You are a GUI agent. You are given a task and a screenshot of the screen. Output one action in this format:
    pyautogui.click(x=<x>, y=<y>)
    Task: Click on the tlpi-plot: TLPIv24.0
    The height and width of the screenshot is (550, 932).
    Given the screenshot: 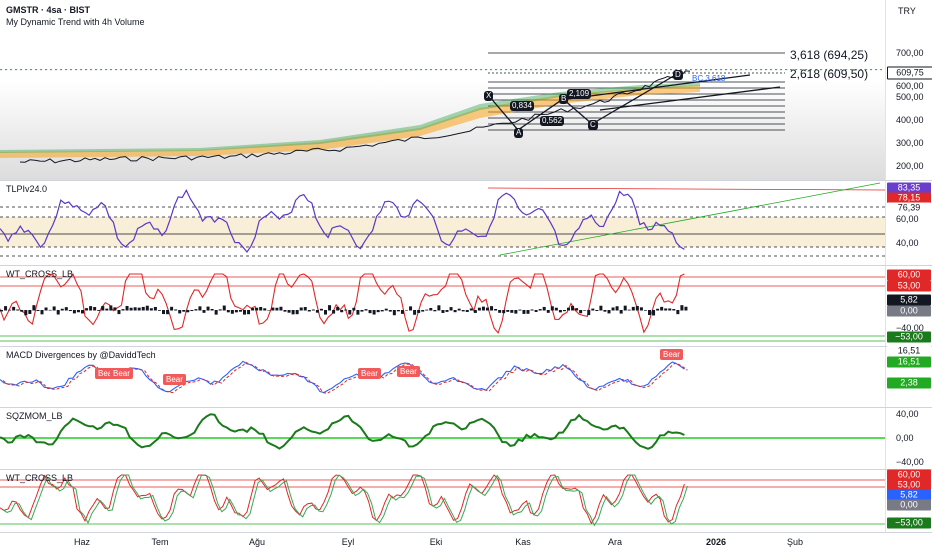 What is the action you would take?
    pyautogui.click(x=442, y=223)
    